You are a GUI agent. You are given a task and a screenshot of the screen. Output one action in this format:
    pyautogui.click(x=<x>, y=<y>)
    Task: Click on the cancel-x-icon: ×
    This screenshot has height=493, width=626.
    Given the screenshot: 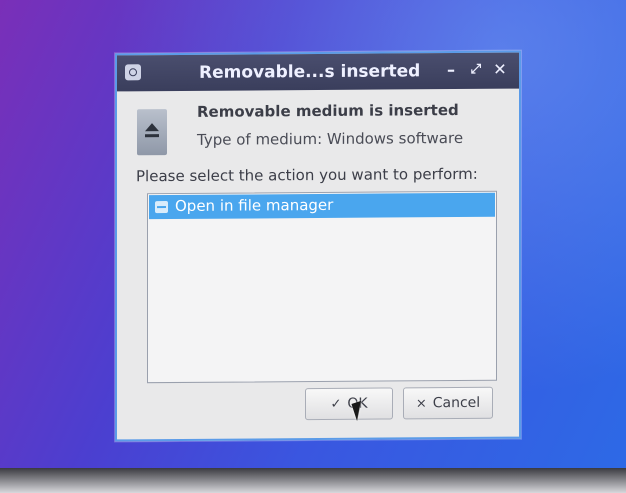 What is the action you would take?
    pyautogui.click(x=421, y=403)
    